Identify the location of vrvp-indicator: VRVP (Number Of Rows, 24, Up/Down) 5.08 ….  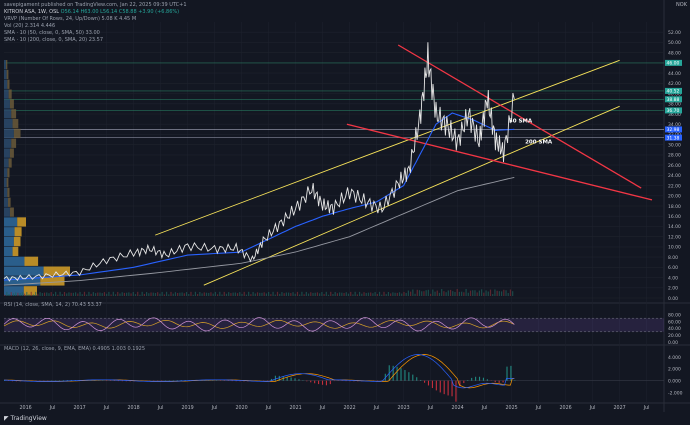
(70, 19).